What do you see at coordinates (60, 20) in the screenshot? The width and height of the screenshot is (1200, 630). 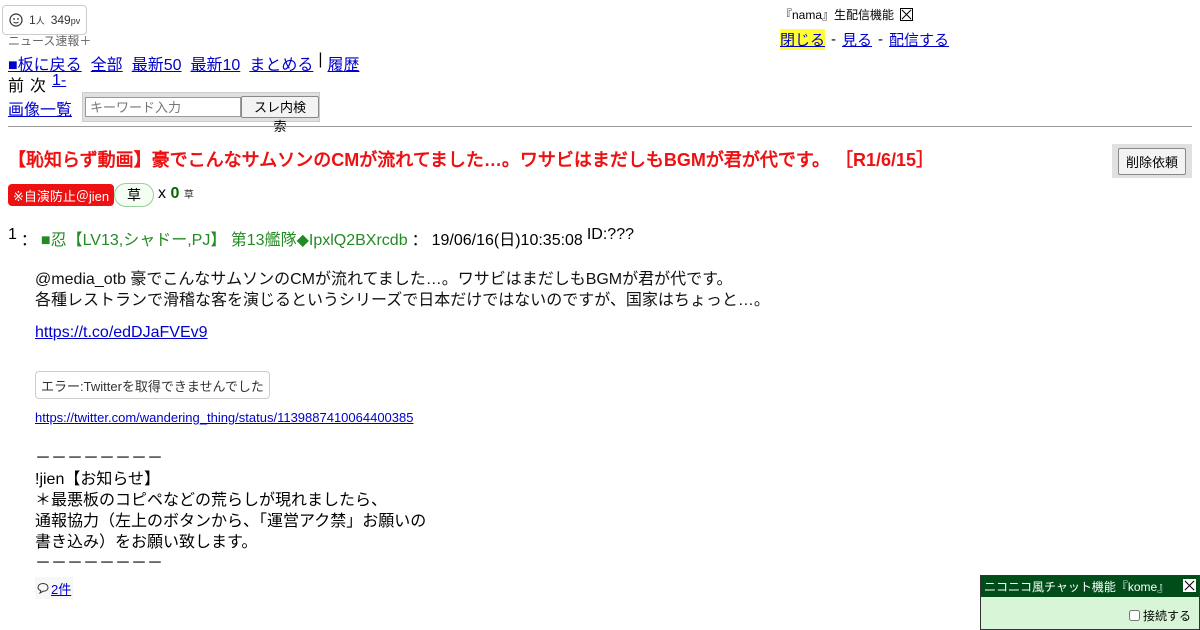 I see `pv-count: 349` at bounding box center [60, 20].